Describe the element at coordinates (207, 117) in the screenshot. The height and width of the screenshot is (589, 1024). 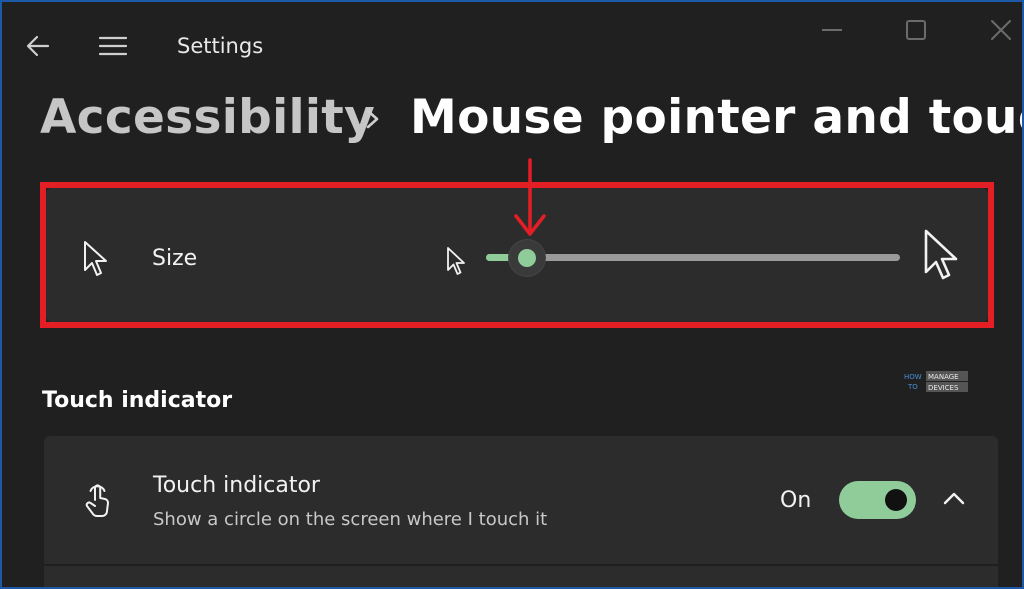
I see `breadcrumb-parent: Accessibility` at that location.